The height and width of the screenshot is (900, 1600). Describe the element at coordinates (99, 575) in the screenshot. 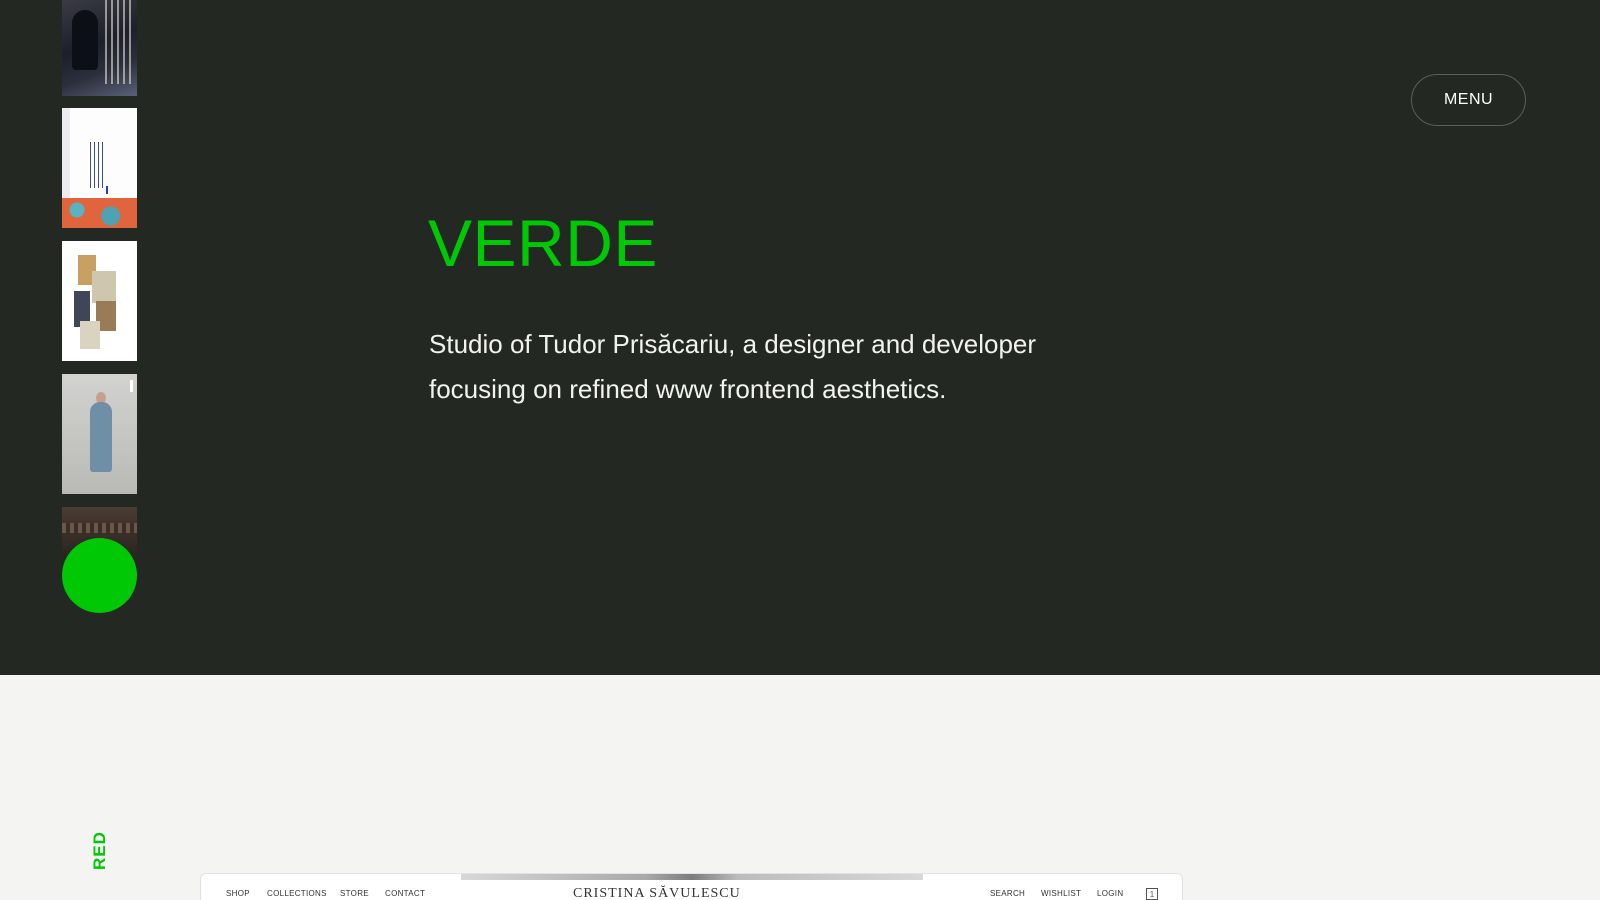

I see `cursor-indicator-dot` at that location.